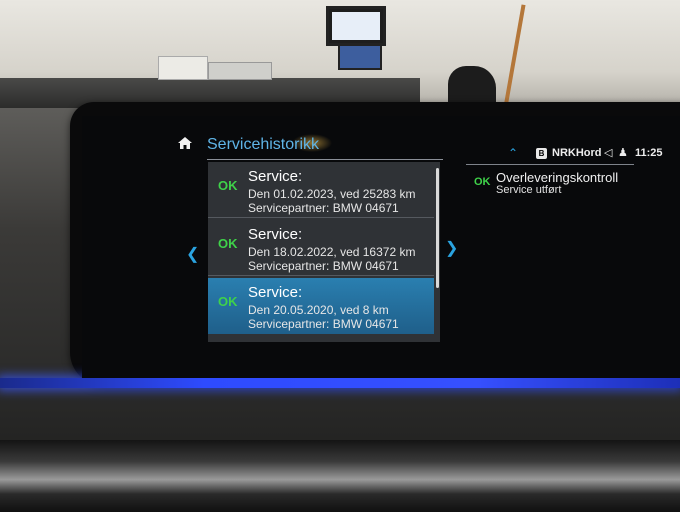 The width and height of the screenshot is (680, 512). Describe the element at coordinates (340, 476) in the screenshot. I see `chrome-trim` at that location.